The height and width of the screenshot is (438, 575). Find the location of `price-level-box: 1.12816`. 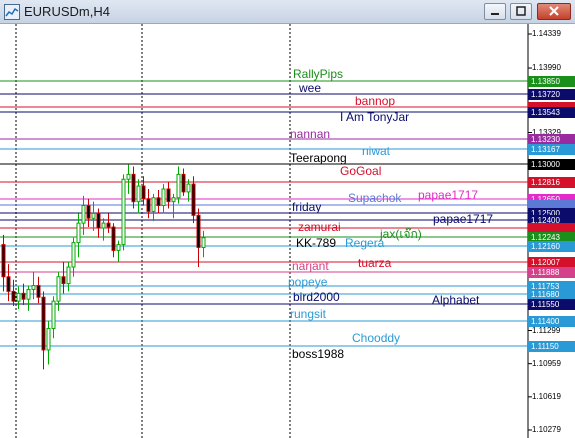

price-level-box: 1.12816 is located at coordinates (551, 182).